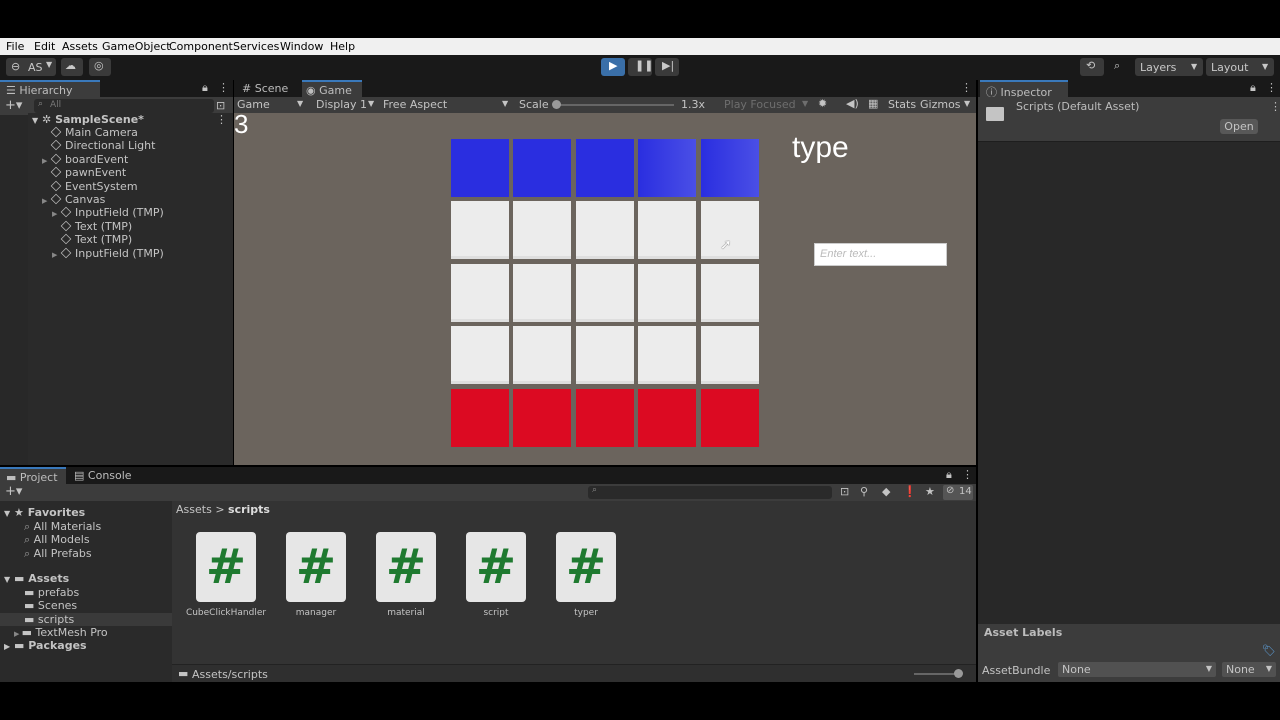 The height and width of the screenshot is (720, 1280). Describe the element at coordinates (910, 491) in the screenshot. I see `warning-filter-icon: ❗` at that location.